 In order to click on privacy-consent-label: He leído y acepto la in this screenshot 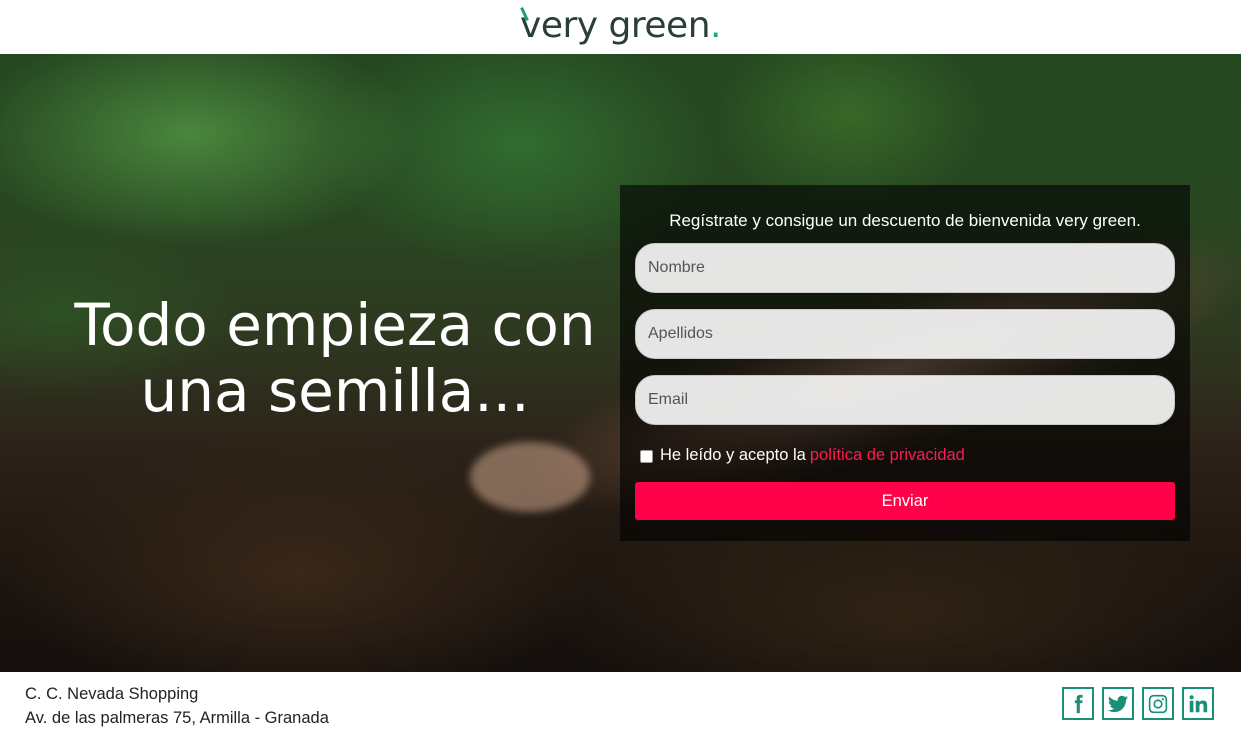, I will do `click(733, 454)`.